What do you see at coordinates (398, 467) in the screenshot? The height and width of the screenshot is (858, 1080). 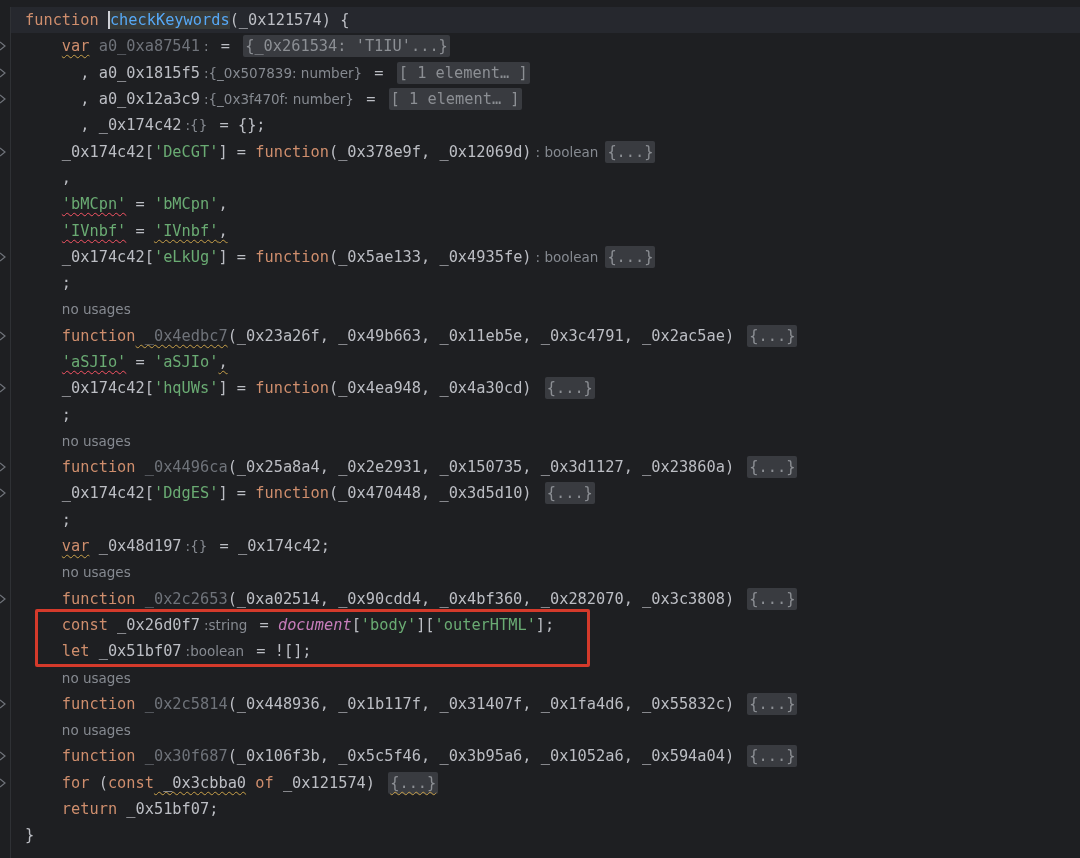 I see `code-text: function _0x4496ca(_0x25a8a4, _0x2e2931, _0x150735, _0x3d1127, _0x23860a)` at bounding box center [398, 467].